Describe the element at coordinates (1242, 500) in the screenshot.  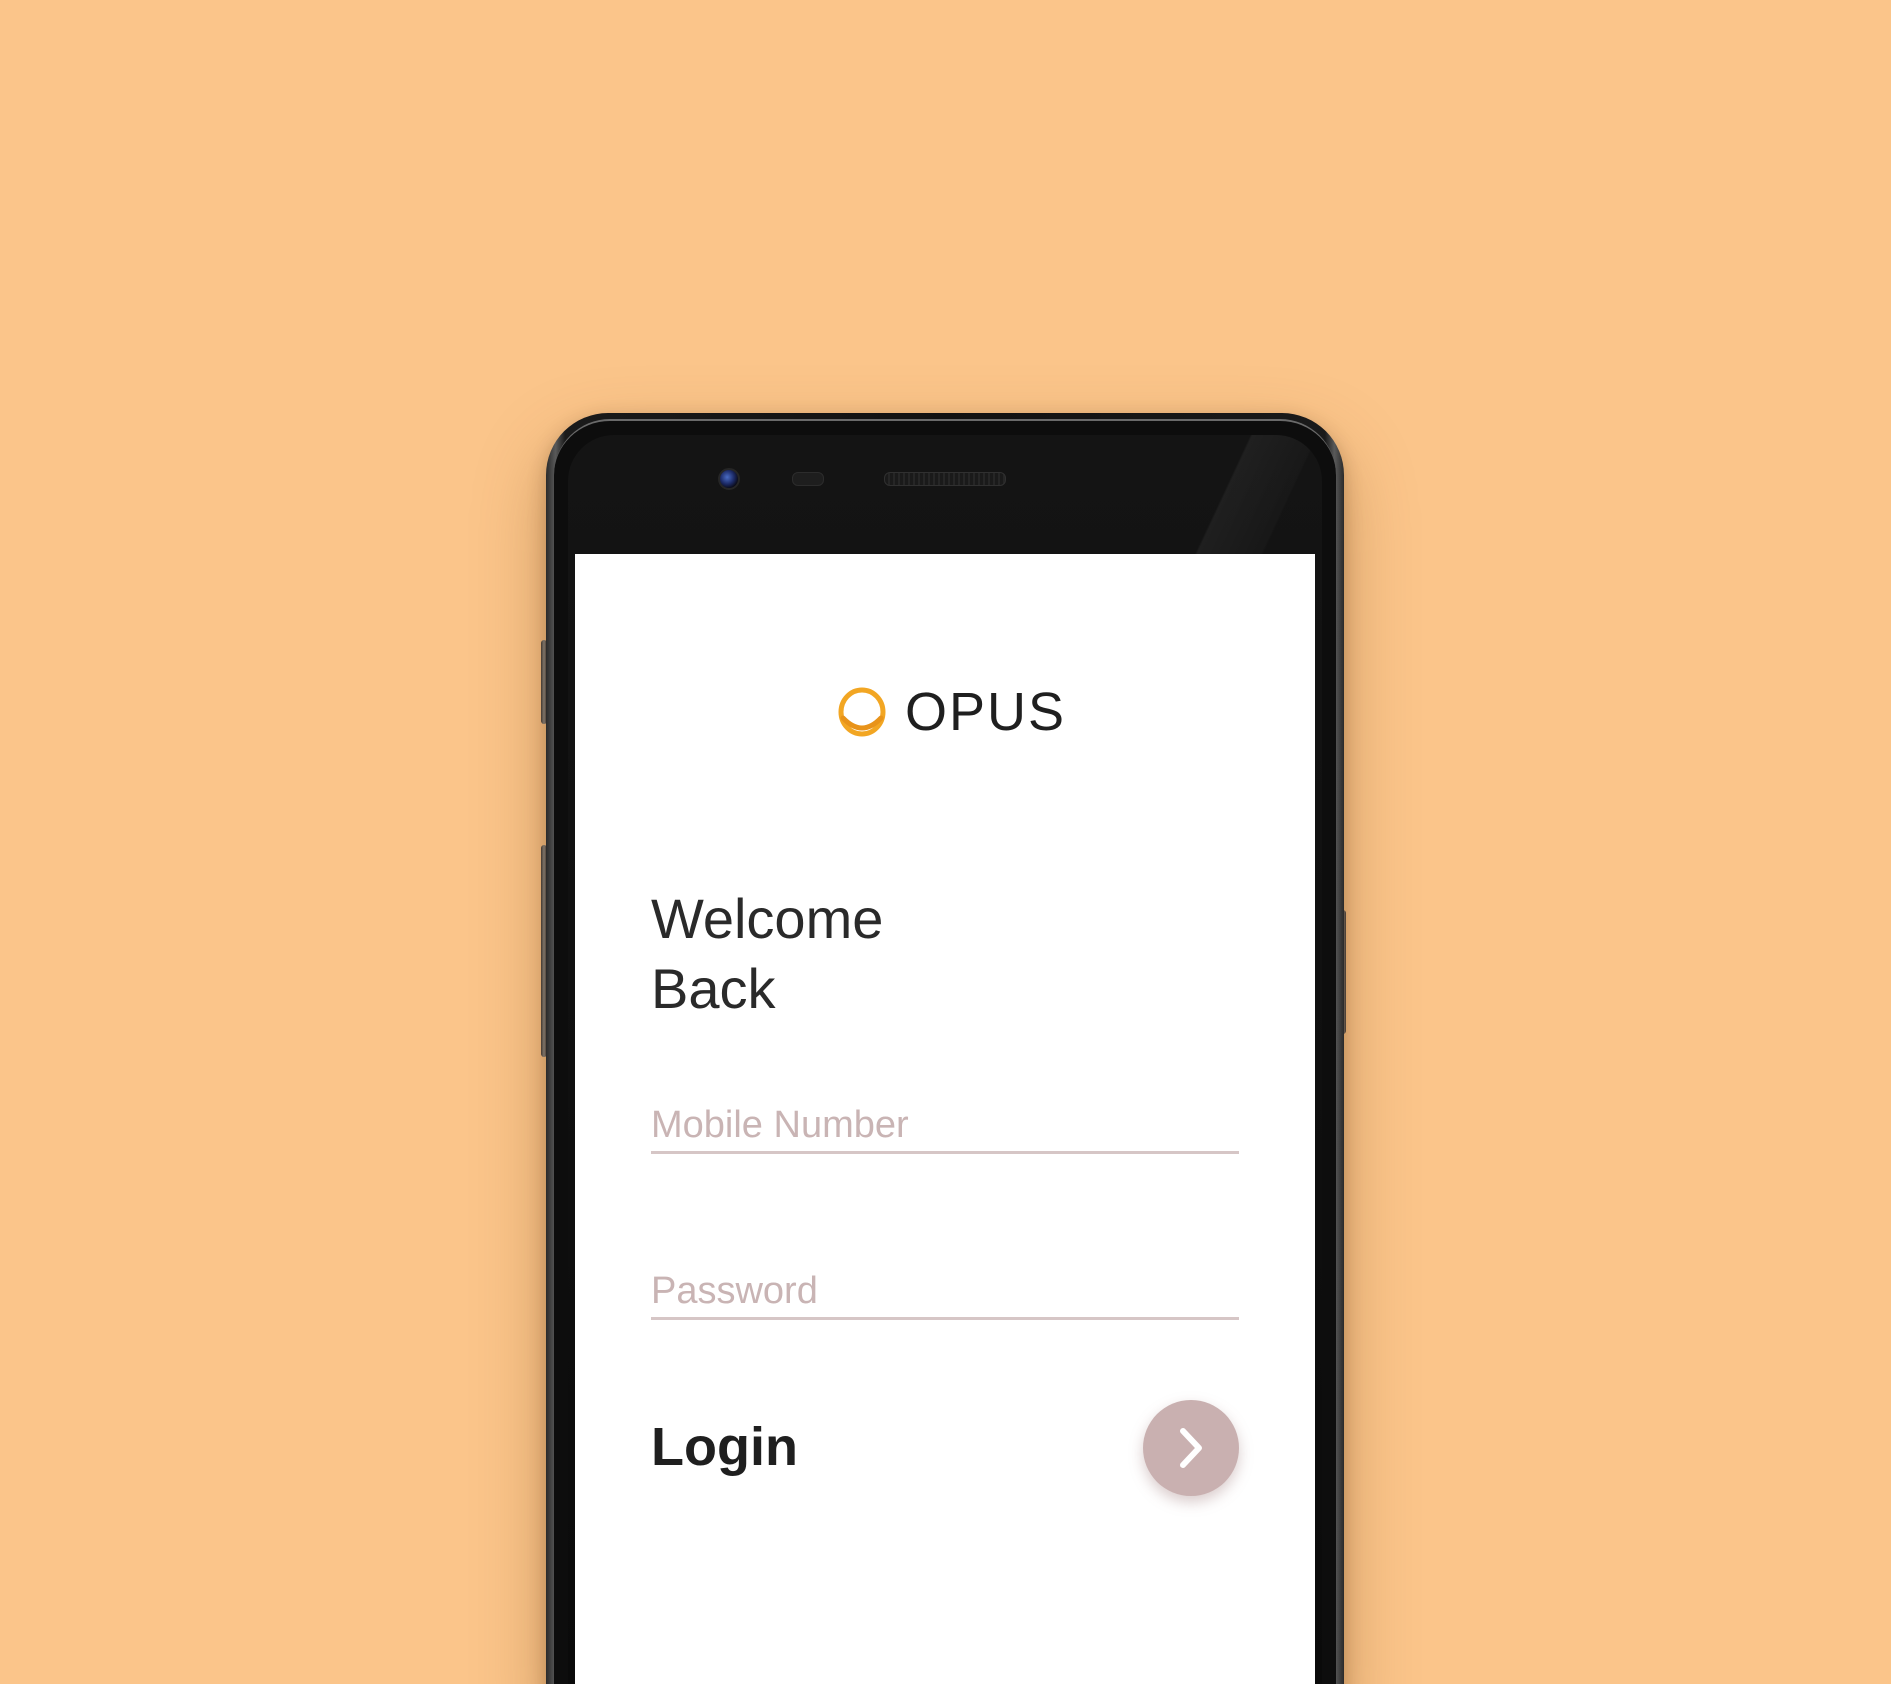
I see `glass-glare` at that location.